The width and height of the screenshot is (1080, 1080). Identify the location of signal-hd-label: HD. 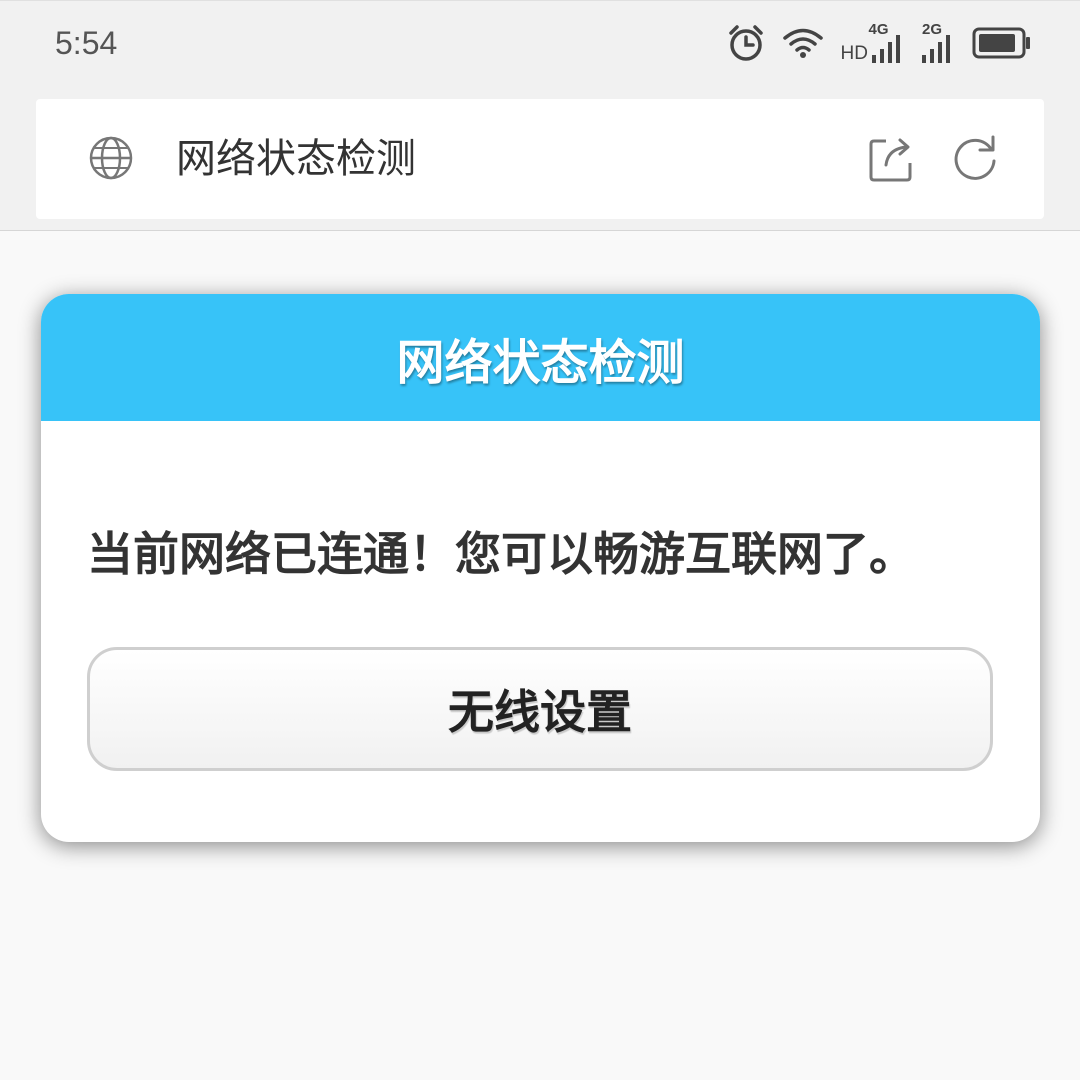
(854, 53).